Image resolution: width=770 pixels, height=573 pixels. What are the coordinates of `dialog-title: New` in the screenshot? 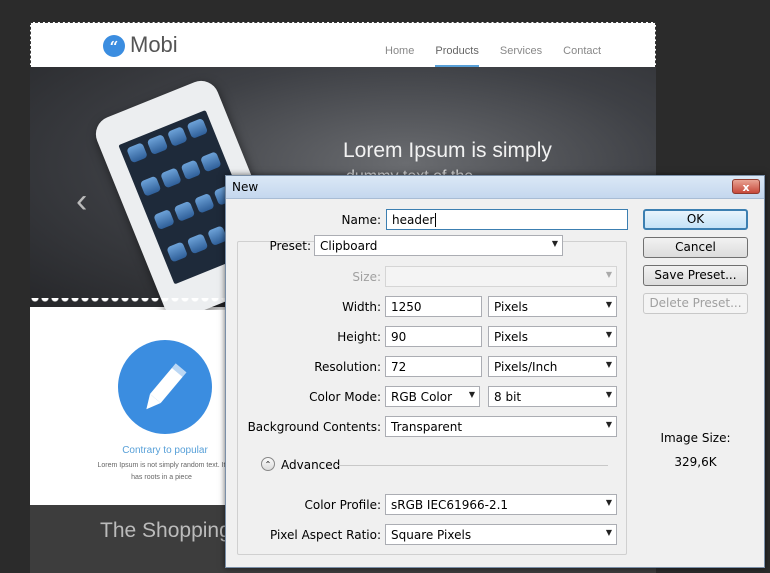 It's located at (245, 187).